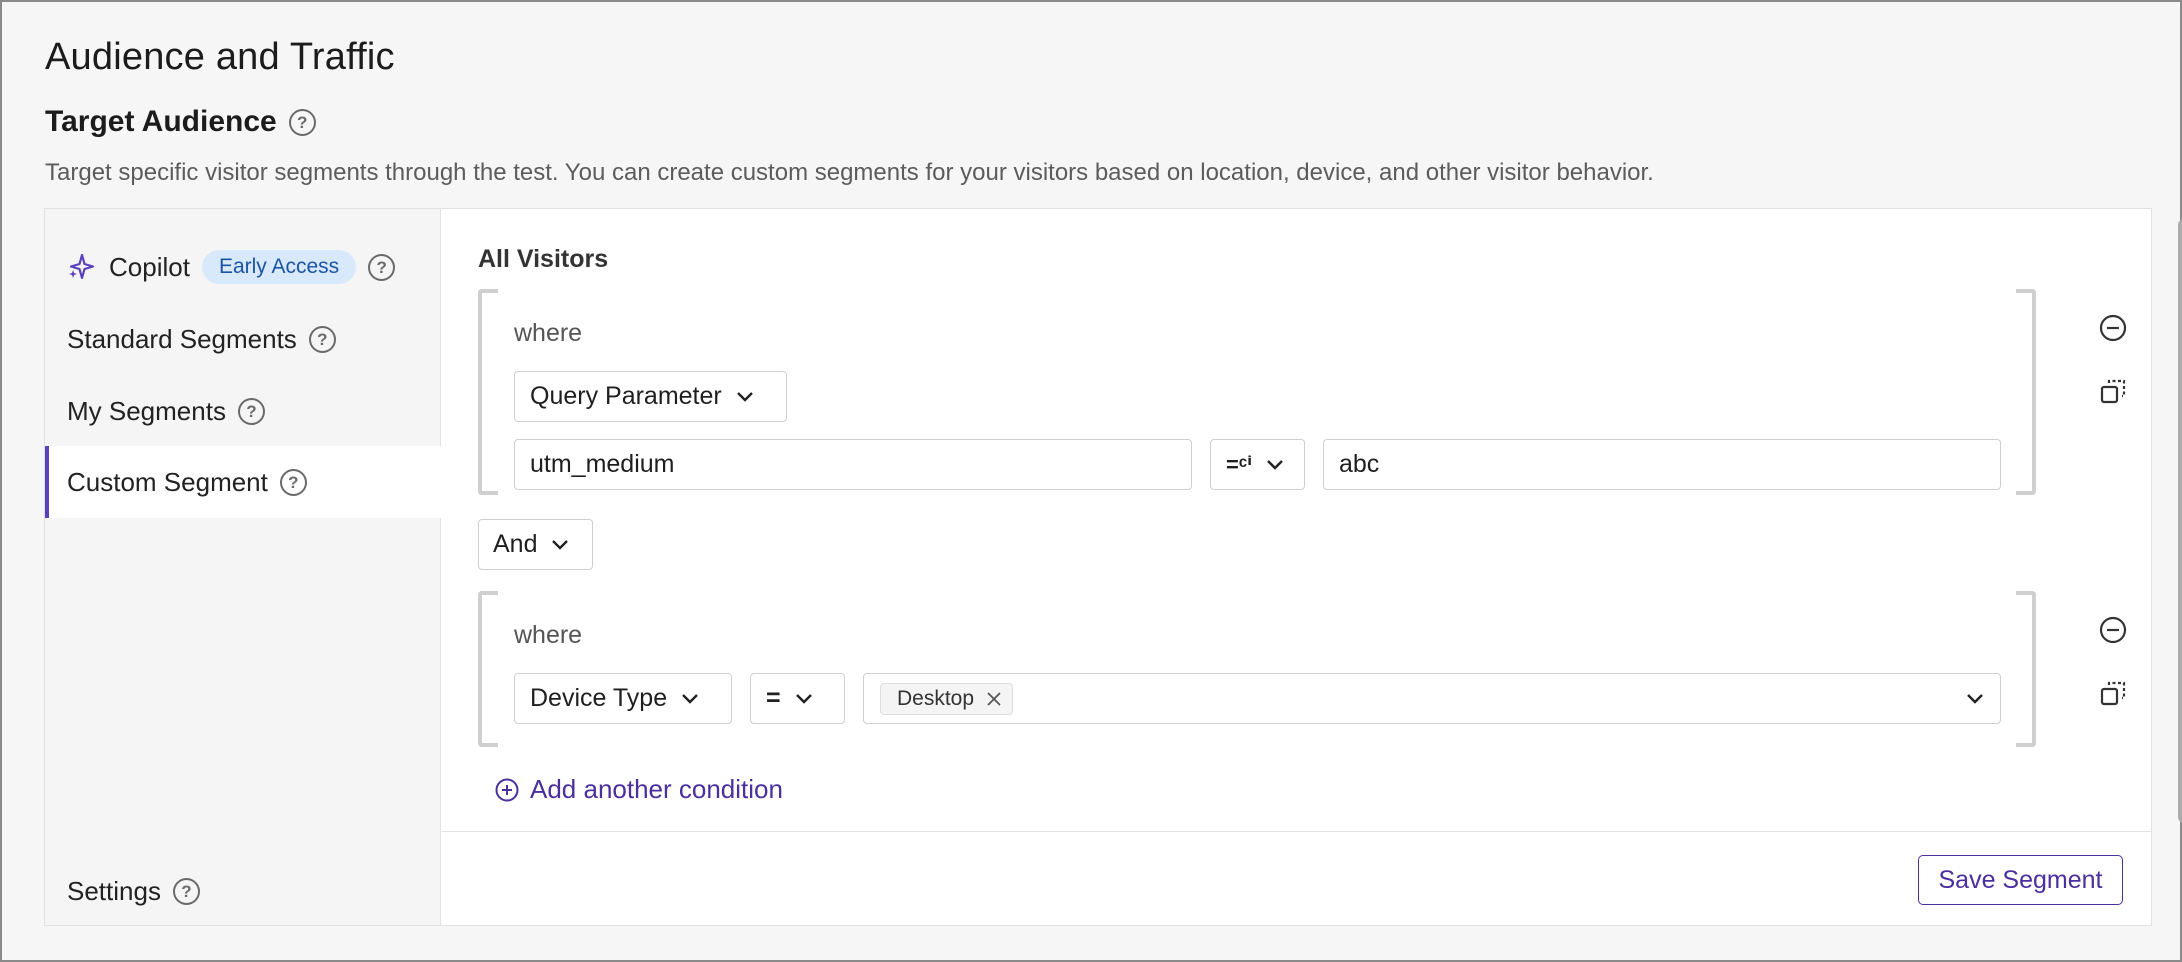  What do you see at coordinates (114, 890) in the screenshot?
I see `sidebar-item-label: Settings` at bounding box center [114, 890].